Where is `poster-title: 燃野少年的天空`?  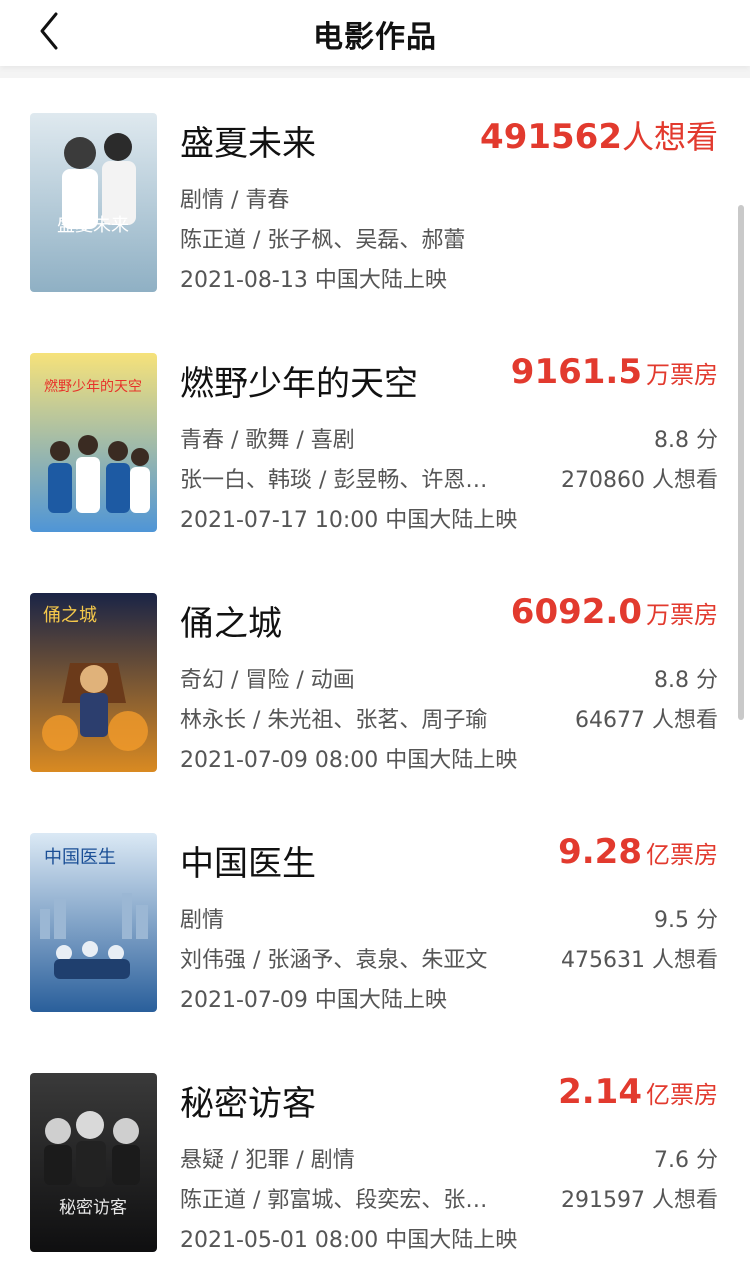
poster-title: 燃野少年的天空 is located at coordinates (93, 386).